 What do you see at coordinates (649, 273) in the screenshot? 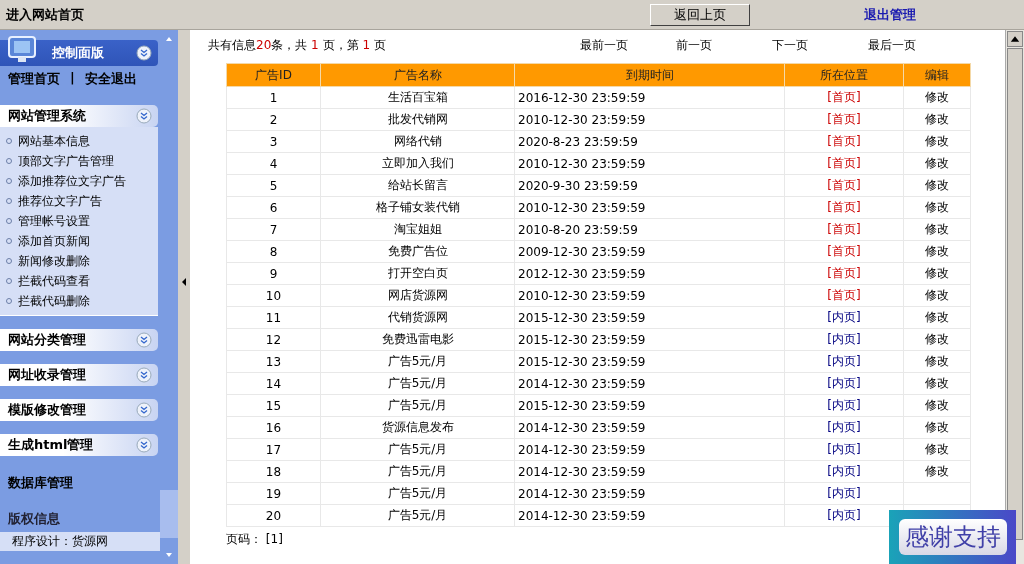
I see `table-cell: 2012-12-30 23:59:59` at bounding box center [649, 273].